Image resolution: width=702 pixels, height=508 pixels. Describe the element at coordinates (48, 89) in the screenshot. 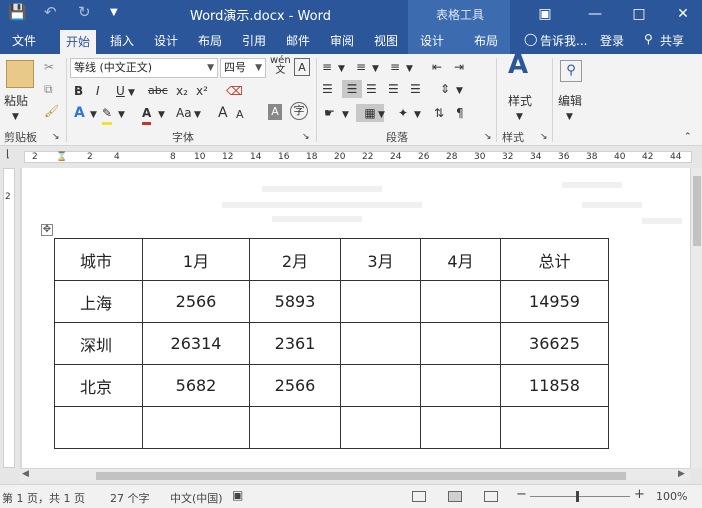

I see `copy-icon: ⧉` at that location.